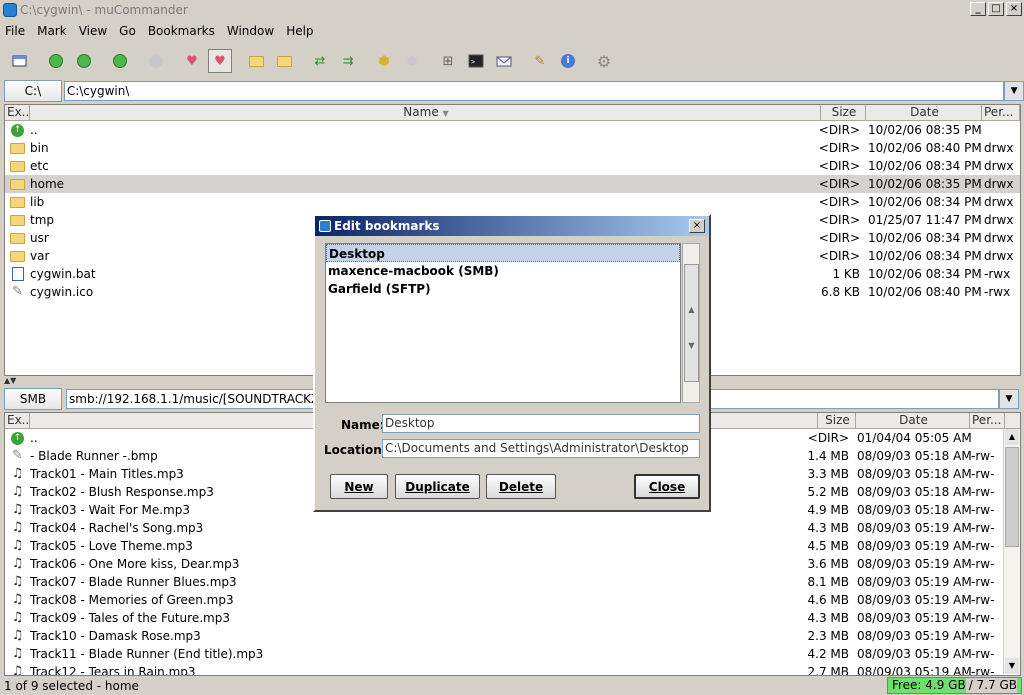 The width and height of the screenshot is (1024, 695). What do you see at coordinates (448, 61) in the screenshot?
I see `connect-server-icon: ⊞` at bounding box center [448, 61].